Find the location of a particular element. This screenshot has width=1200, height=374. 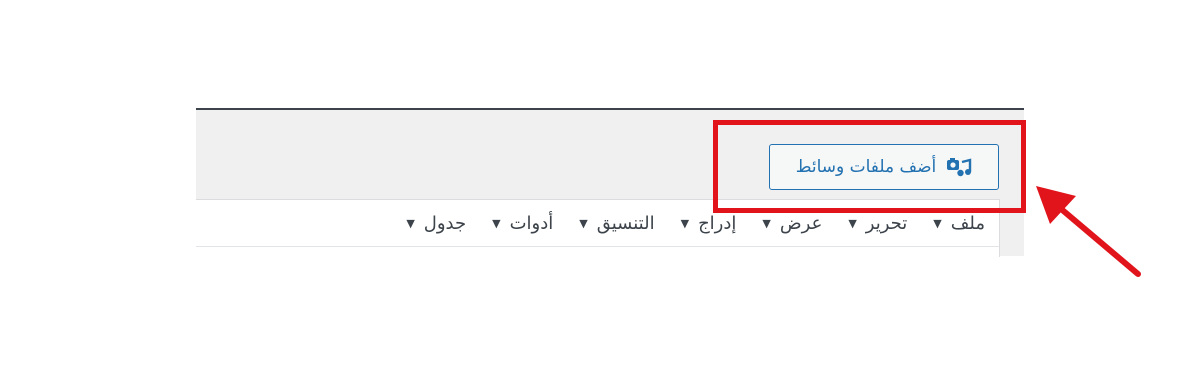

menu-edit: تحرير ▼ is located at coordinates (877, 223).